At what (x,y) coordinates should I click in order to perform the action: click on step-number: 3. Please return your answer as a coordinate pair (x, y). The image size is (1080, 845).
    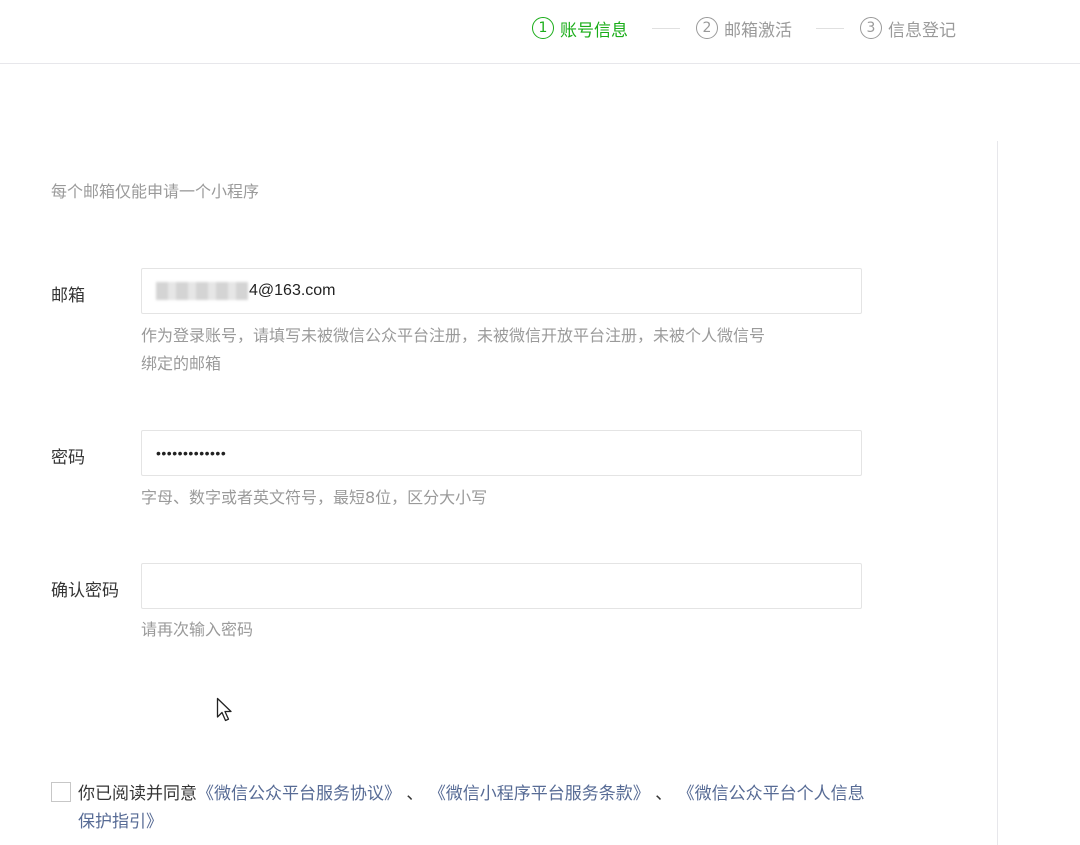
    Looking at the image, I should click on (871, 28).